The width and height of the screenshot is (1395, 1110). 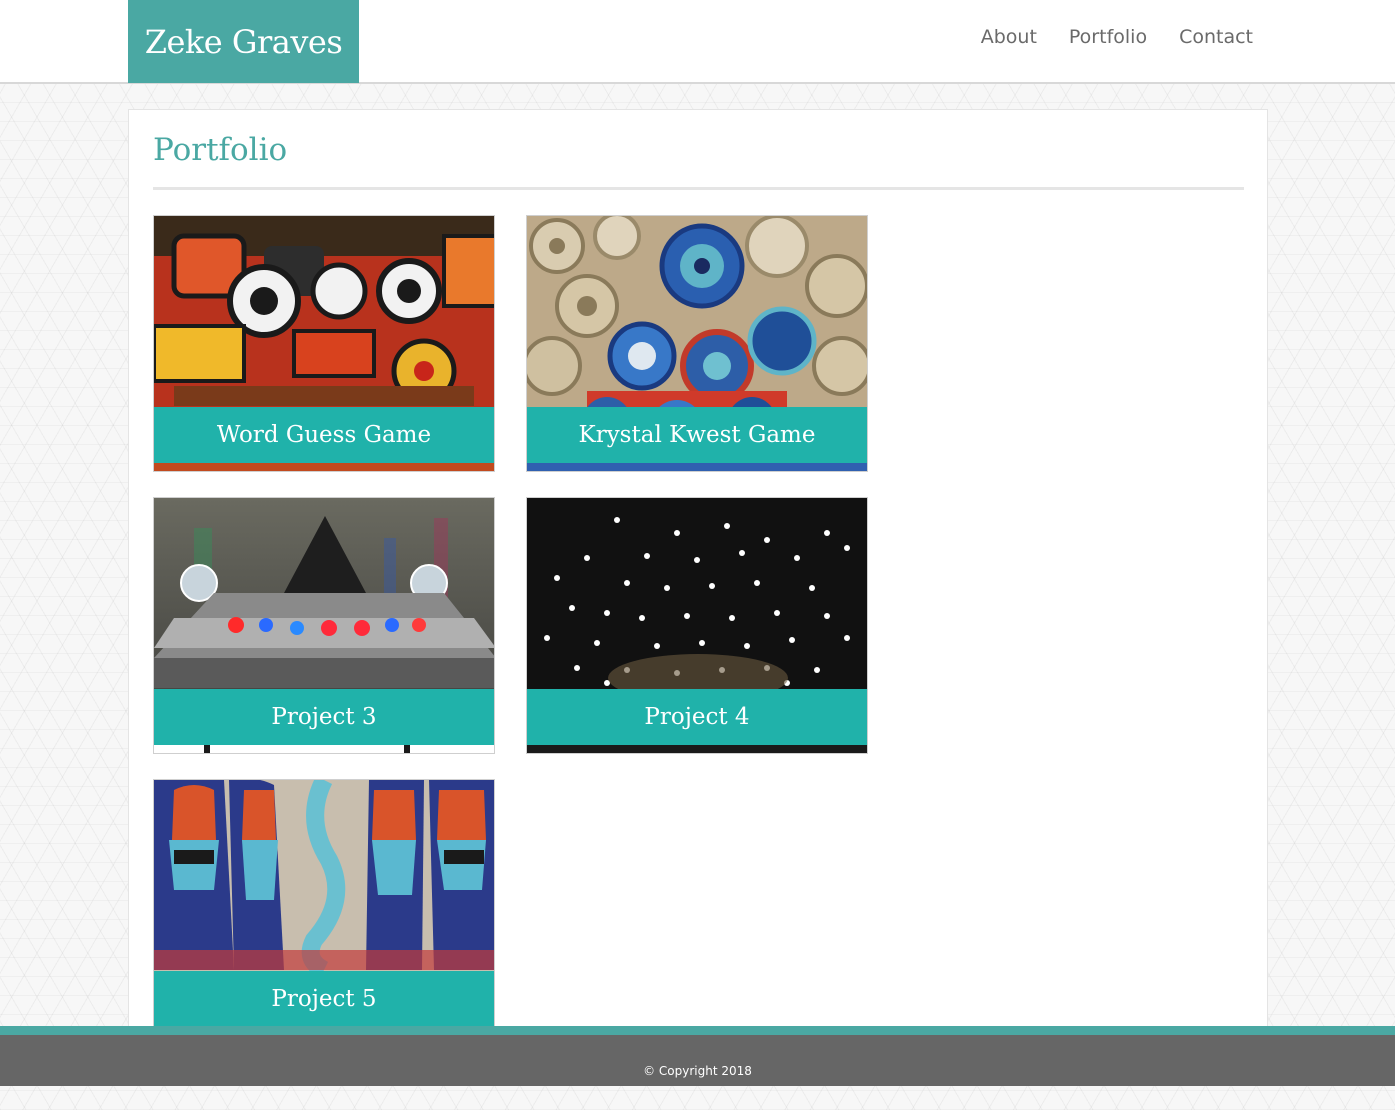 What do you see at coordinates (324, 915) in the screenshot?
I see `project-card-project-5: Project 5` at bounding box center [324, 915].